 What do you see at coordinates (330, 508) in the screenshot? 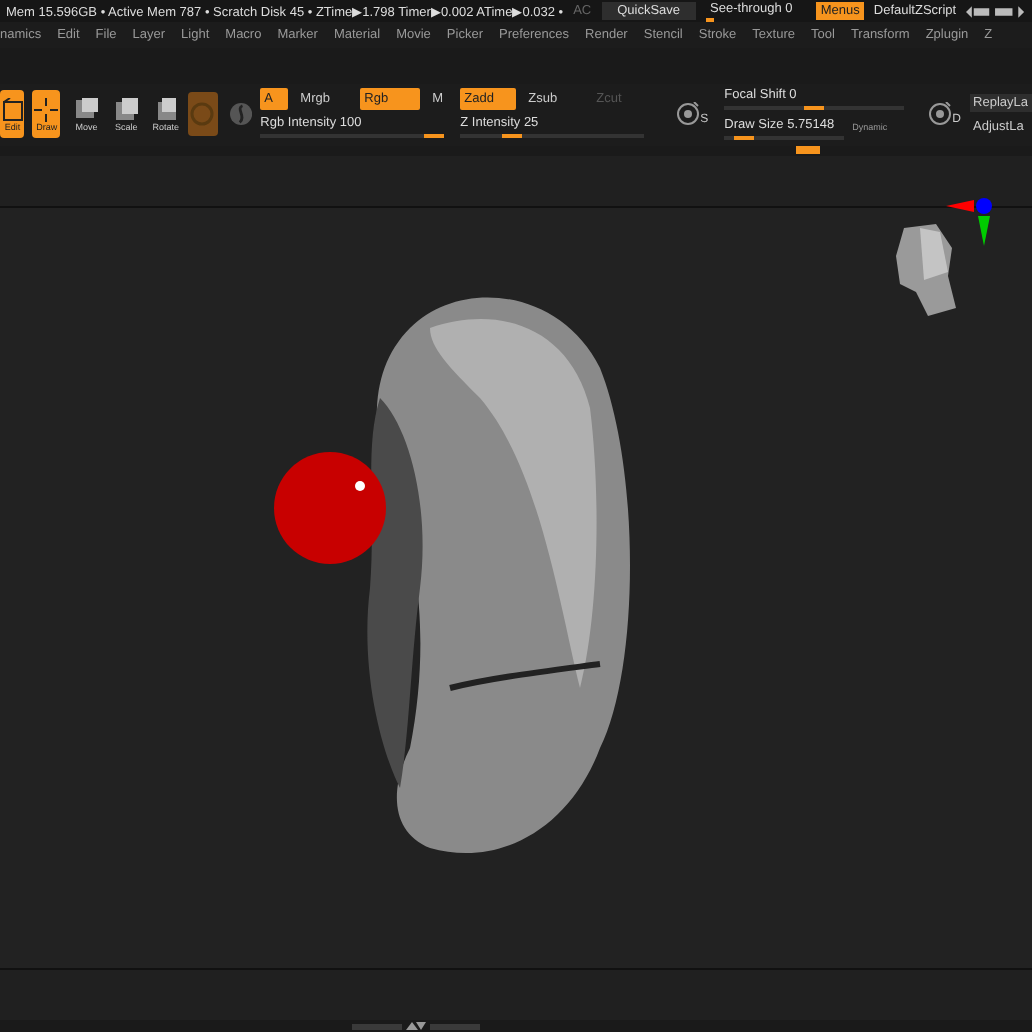
I see `sphere` at bounding box center [330, 508].